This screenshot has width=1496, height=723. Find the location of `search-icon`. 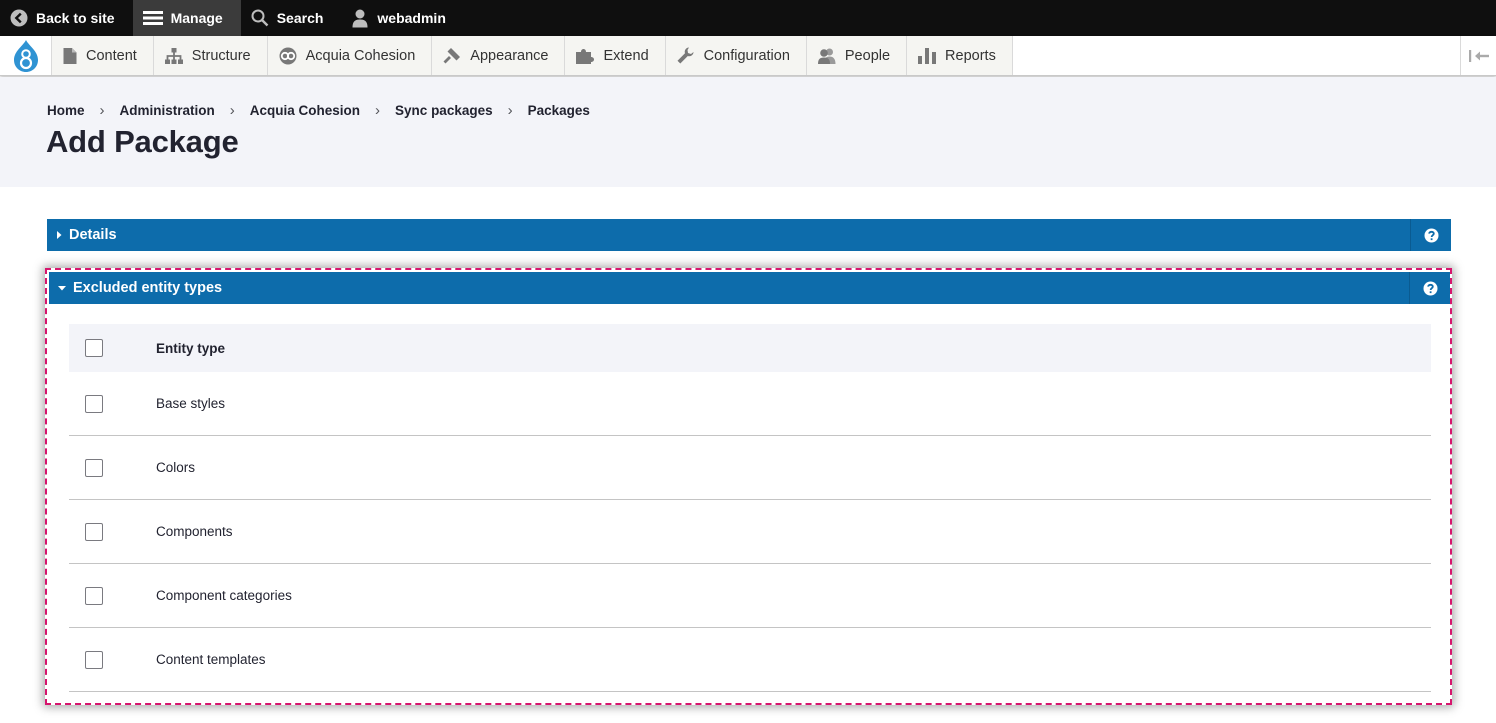

search-icon is located at coordinates (260, 18).